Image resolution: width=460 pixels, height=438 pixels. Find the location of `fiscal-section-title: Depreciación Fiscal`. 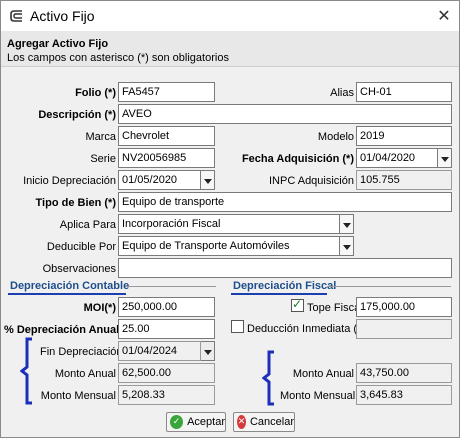

fiscal-section-title: Depreciación Fiscal is located at coordinates (285, 286).